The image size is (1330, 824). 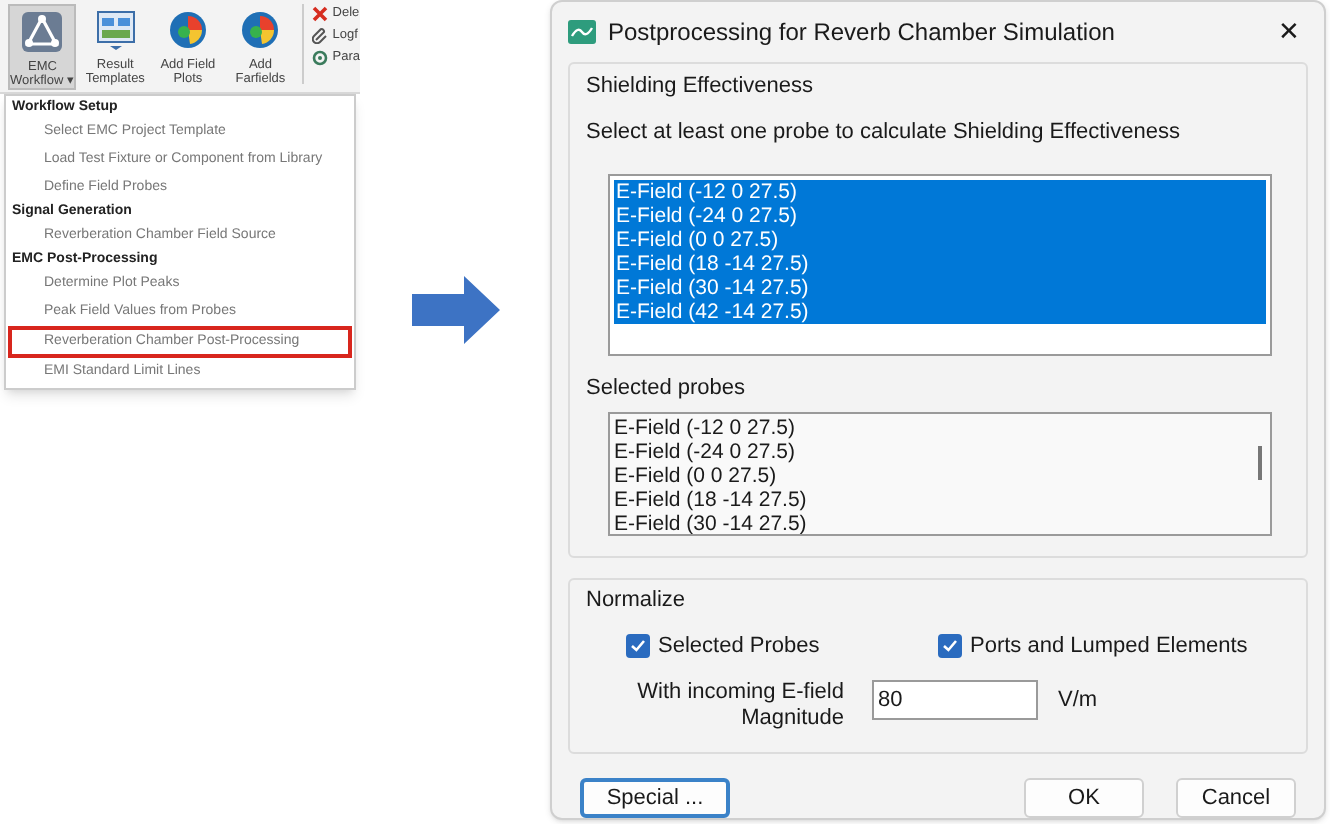 What do you see at coordinates (955, 700) in the screenshot?
I see `magnitude-field: 80` at bounding box center [955, 700].